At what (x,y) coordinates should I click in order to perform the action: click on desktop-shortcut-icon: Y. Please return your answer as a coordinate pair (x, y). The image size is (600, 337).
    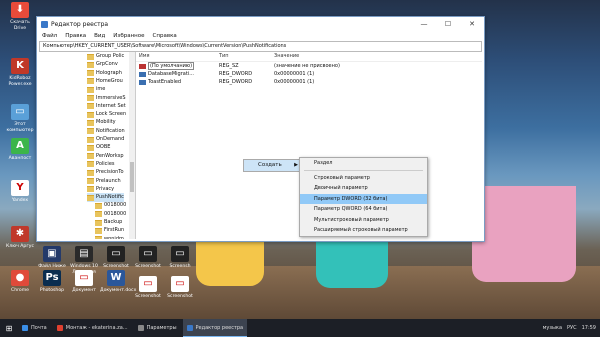
    Looking at the image, I should click on (20, 188).